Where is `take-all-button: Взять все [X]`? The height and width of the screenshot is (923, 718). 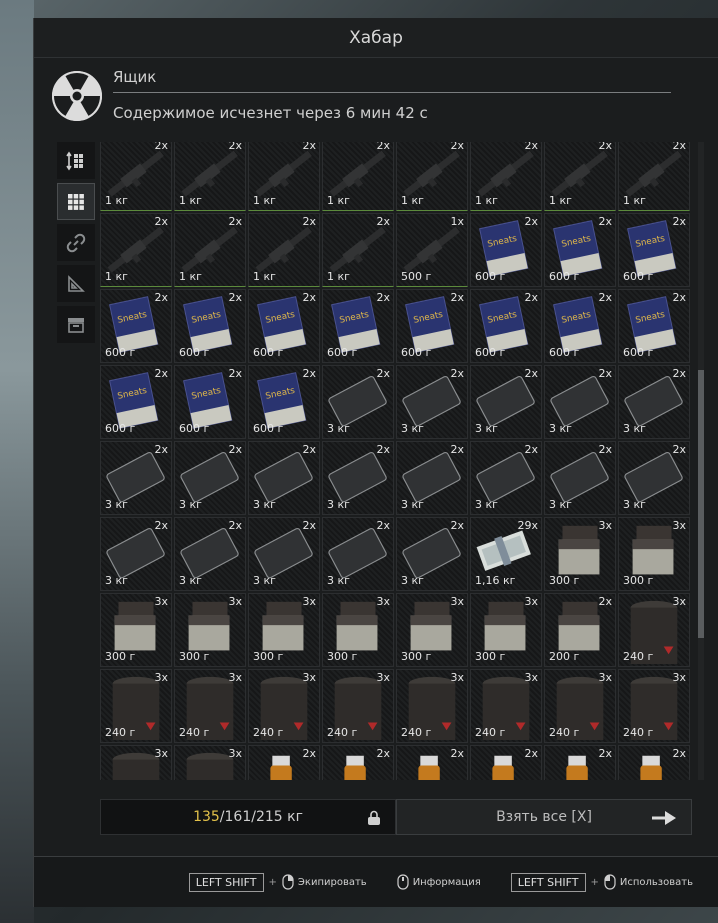 take-all-button: Взять все [X] is located at coordinates (544, 817).